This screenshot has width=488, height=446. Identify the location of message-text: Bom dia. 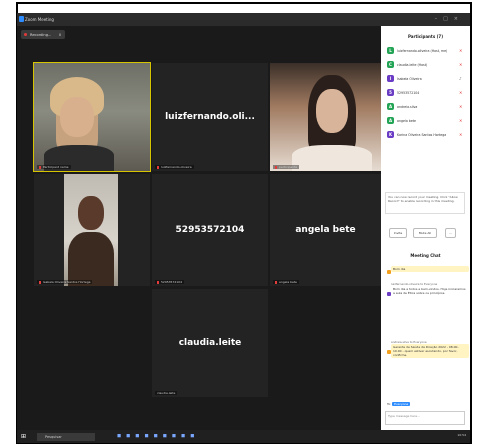
(430, 269).